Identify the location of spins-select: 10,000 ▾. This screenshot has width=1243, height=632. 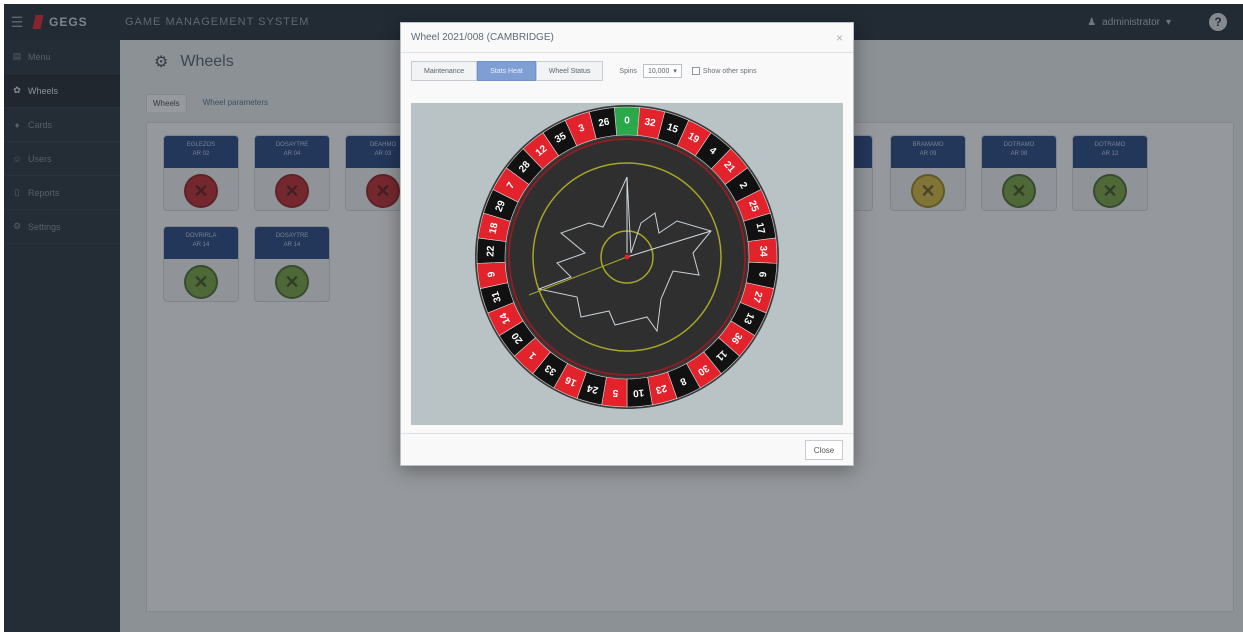
(662, 71).